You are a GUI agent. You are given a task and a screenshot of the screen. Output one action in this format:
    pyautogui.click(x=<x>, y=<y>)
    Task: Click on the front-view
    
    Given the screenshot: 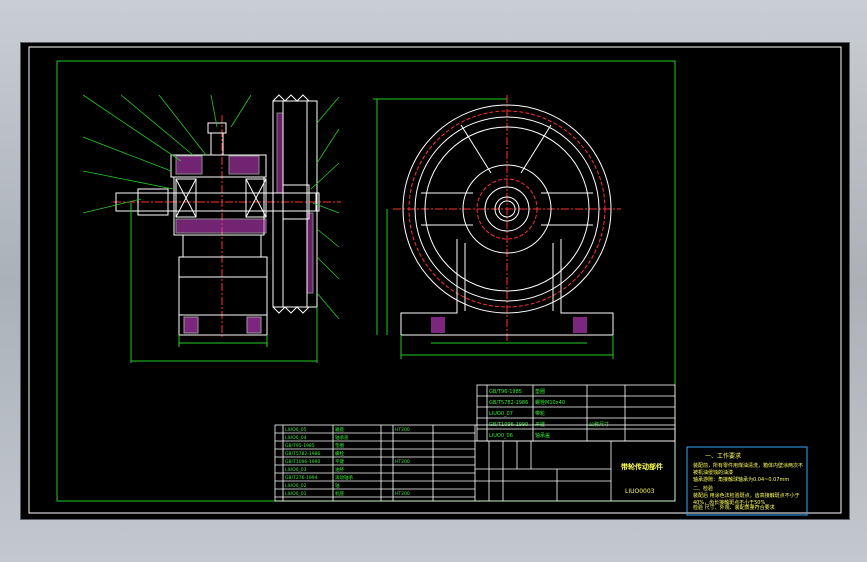 What is the action you would take?
    pyautogui.click(x=497, y=227)
    